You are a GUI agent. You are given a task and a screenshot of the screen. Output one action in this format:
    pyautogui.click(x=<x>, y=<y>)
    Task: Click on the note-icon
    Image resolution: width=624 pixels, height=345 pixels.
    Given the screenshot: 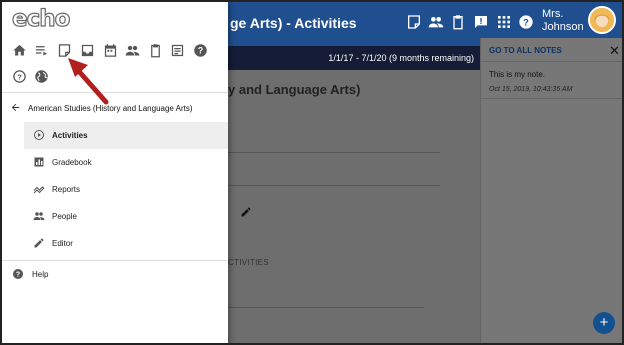 What is the action you would take?
    pyautogui.click(x=414, y=22)
    